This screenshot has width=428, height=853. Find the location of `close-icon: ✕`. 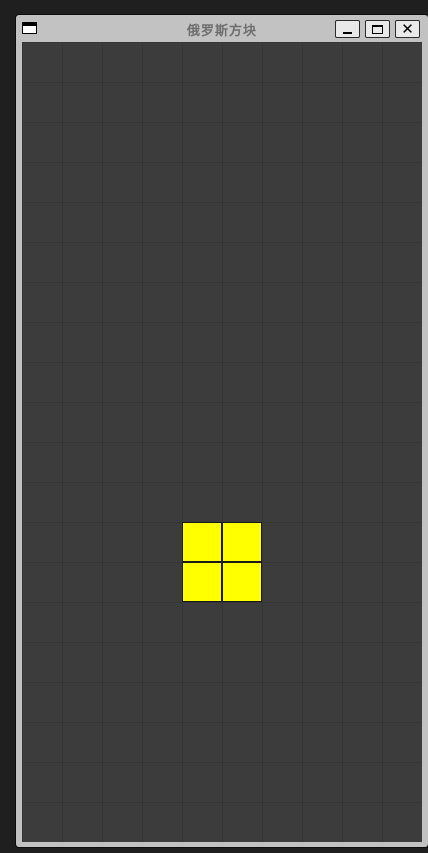

close-icon: ✕ is located at coordinates (407, 28).